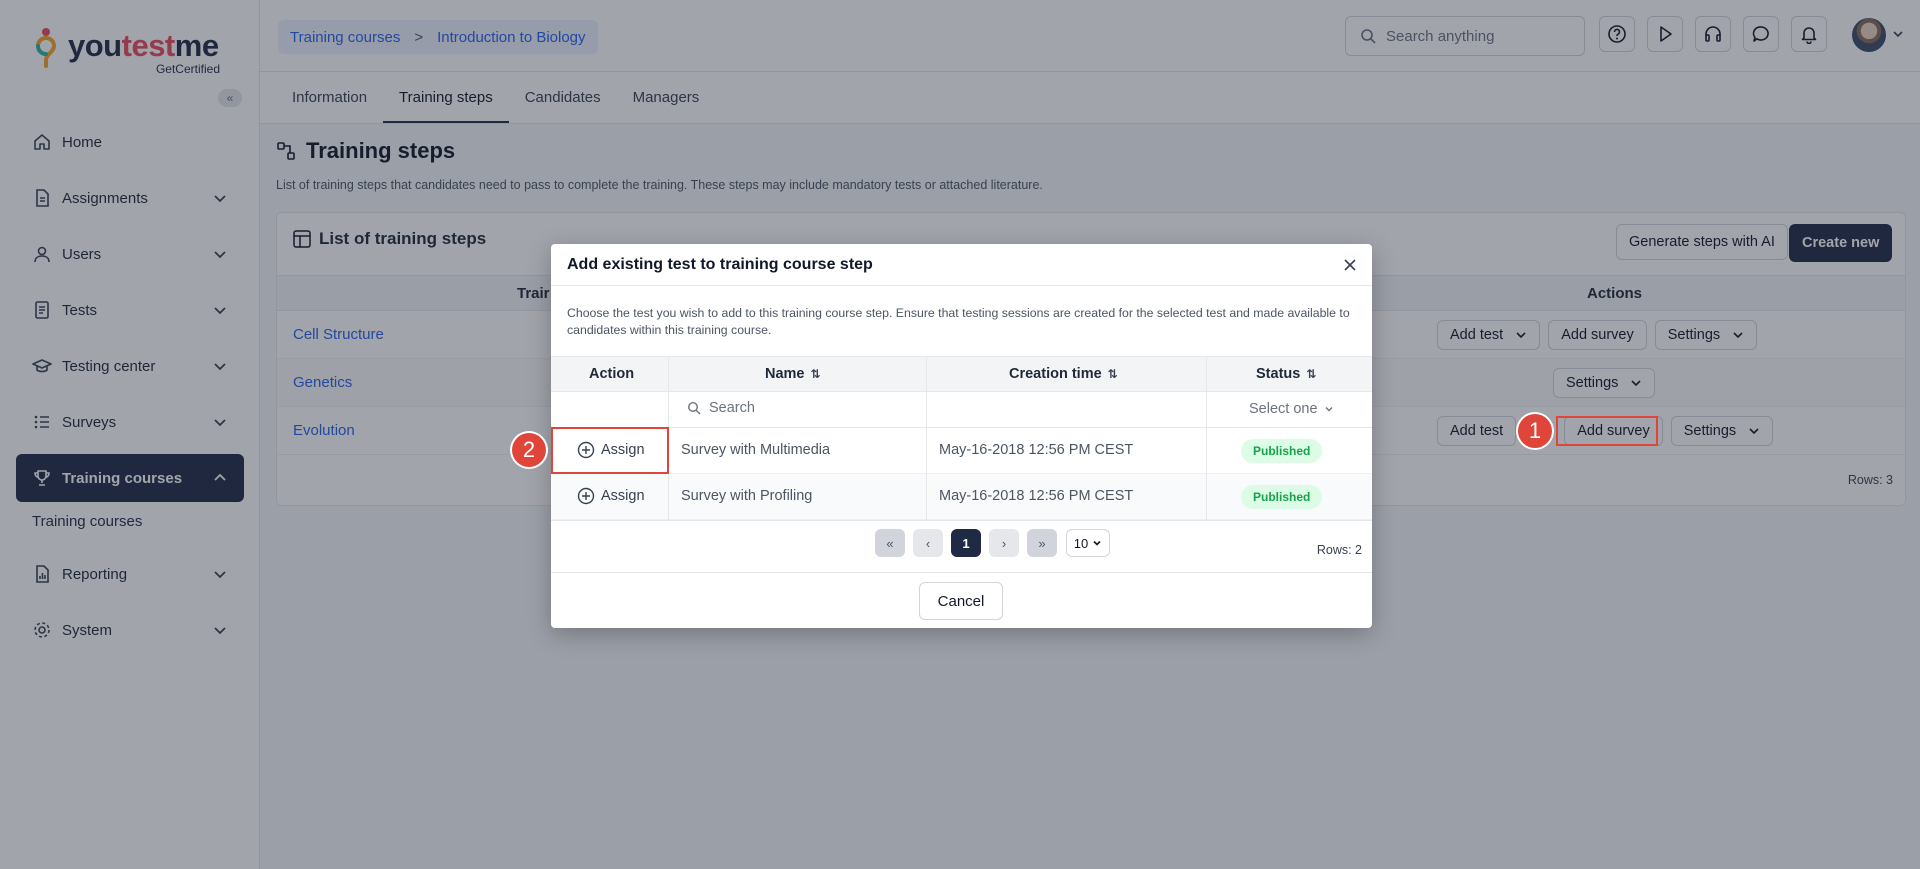 This screenshot has width=1920, height=869. Describe the element at coordinates (1004, 543) in the screenshot. I see `next-page-button: ›` at that location.